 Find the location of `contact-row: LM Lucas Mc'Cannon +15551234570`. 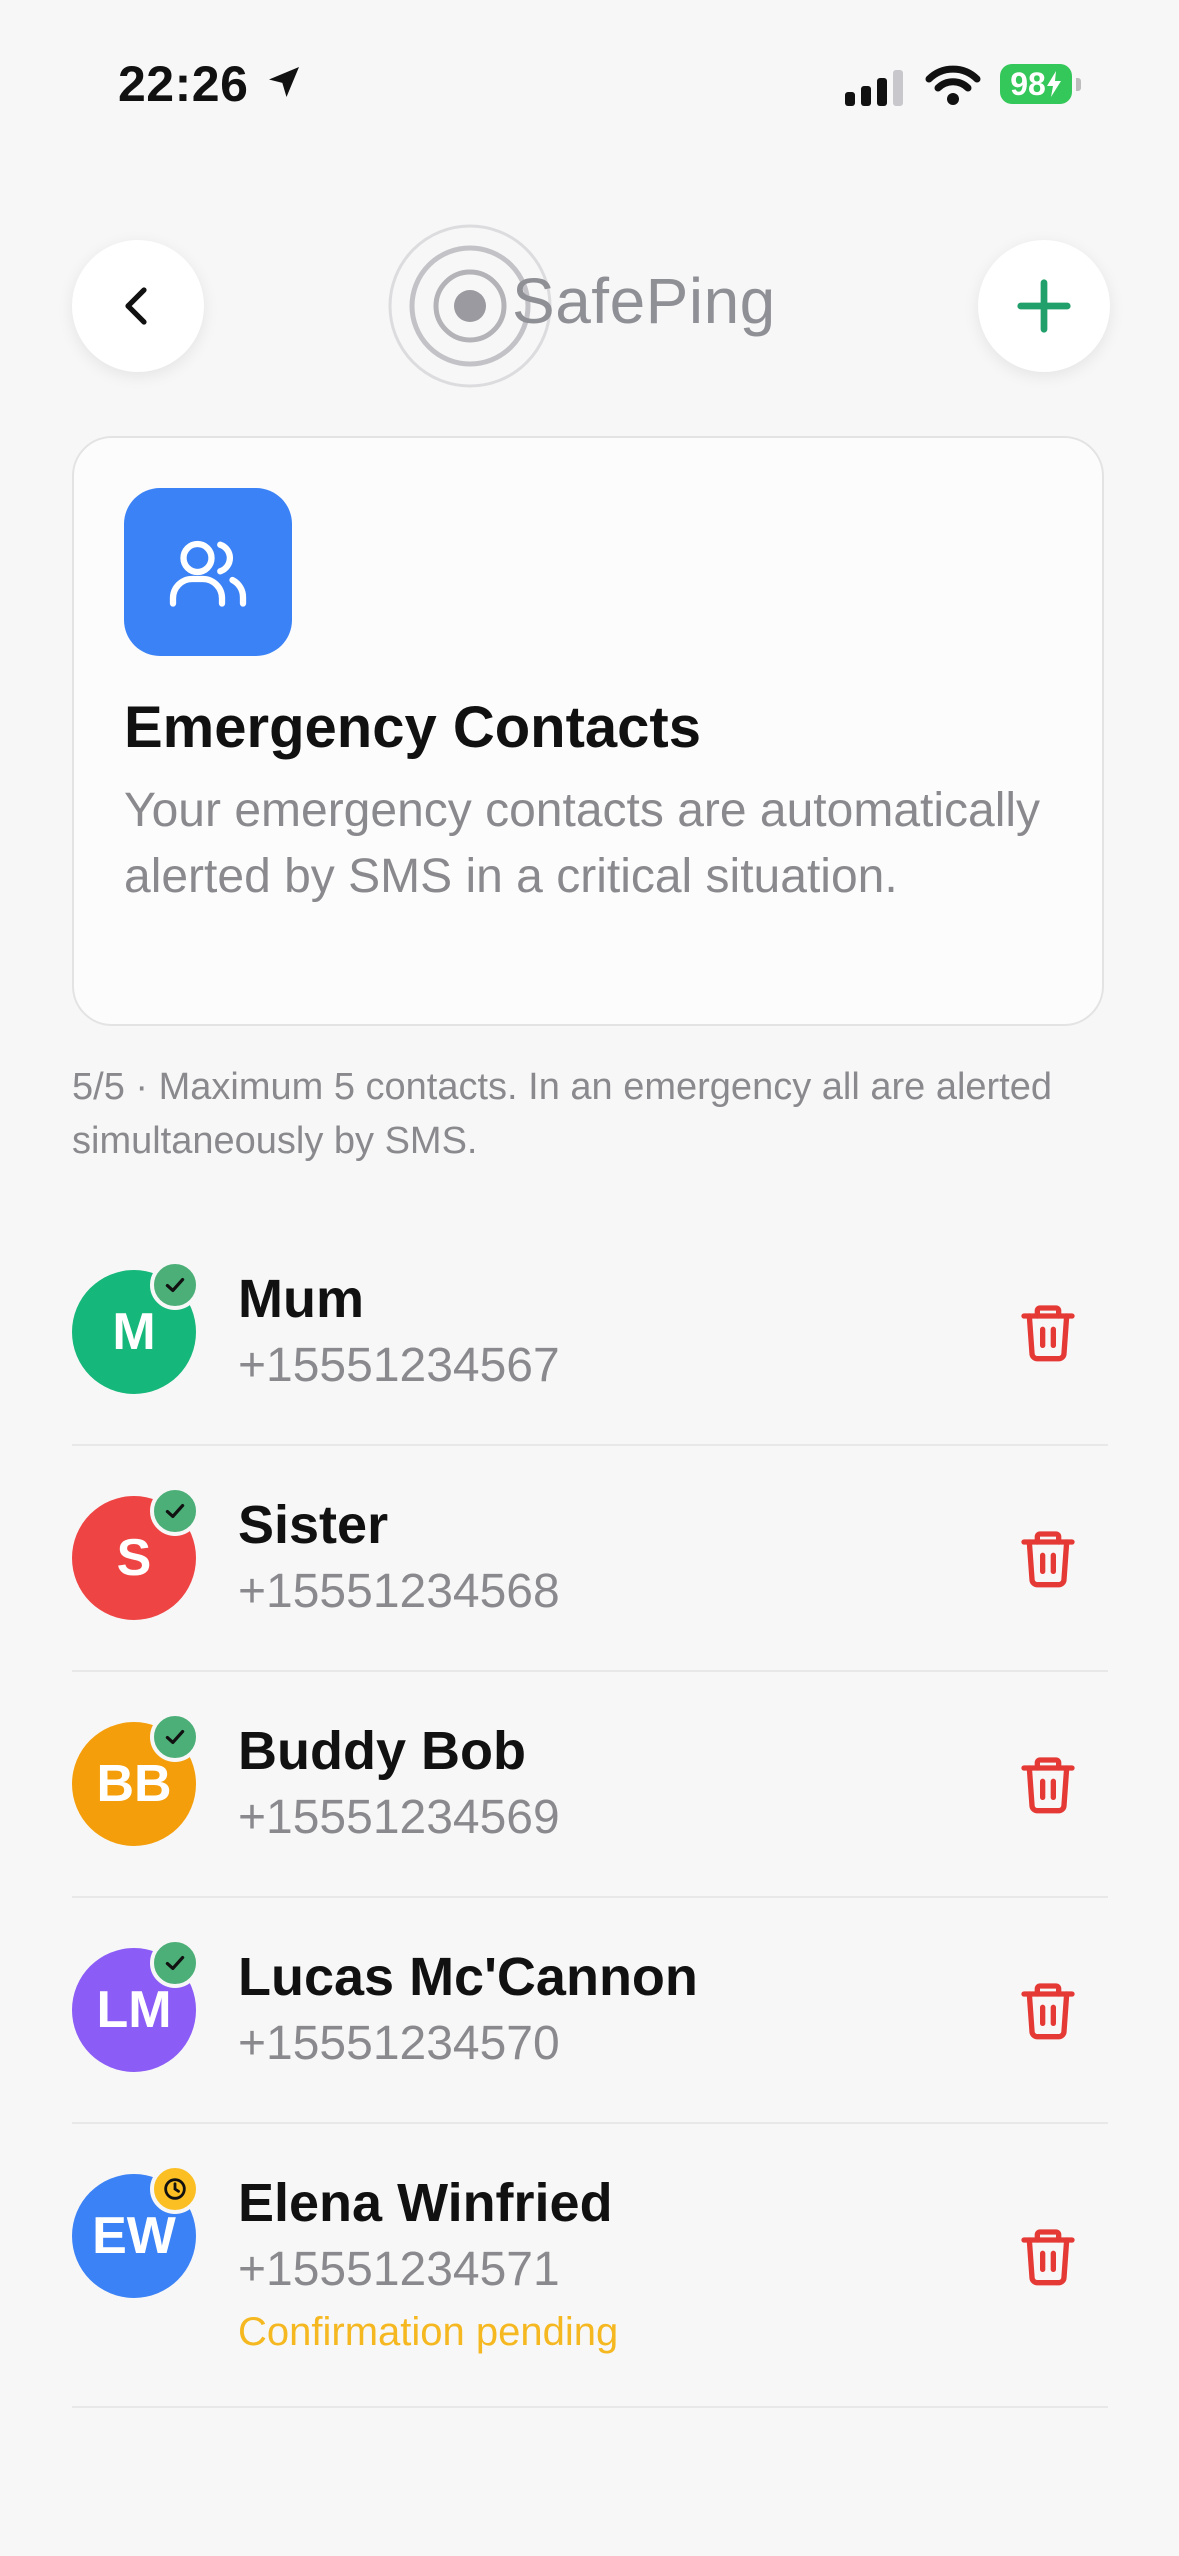

contact-row: LM Lucas Mc'Cannon +15551234570 is located at coordinates (590, 2011).